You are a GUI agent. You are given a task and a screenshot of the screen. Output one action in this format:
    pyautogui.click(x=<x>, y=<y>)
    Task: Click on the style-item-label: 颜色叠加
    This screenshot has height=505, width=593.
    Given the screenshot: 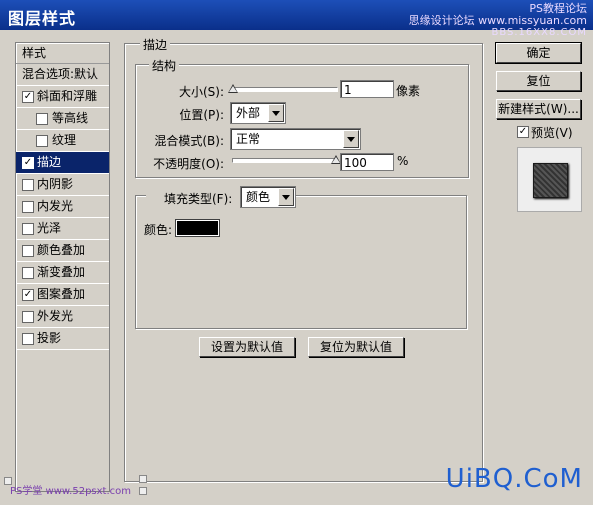 What is the action you would take?
    pyautogui.click(x=61, y=250)
    